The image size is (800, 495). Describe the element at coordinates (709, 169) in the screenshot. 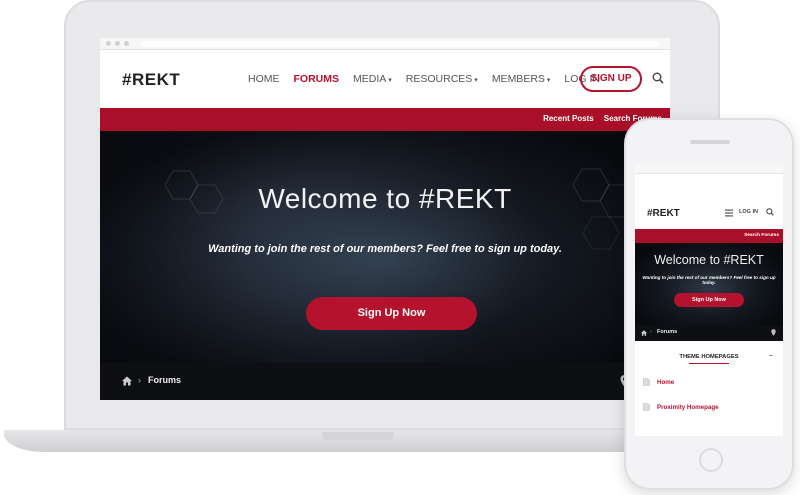

I see `phone-browser-toolbar` at that location.